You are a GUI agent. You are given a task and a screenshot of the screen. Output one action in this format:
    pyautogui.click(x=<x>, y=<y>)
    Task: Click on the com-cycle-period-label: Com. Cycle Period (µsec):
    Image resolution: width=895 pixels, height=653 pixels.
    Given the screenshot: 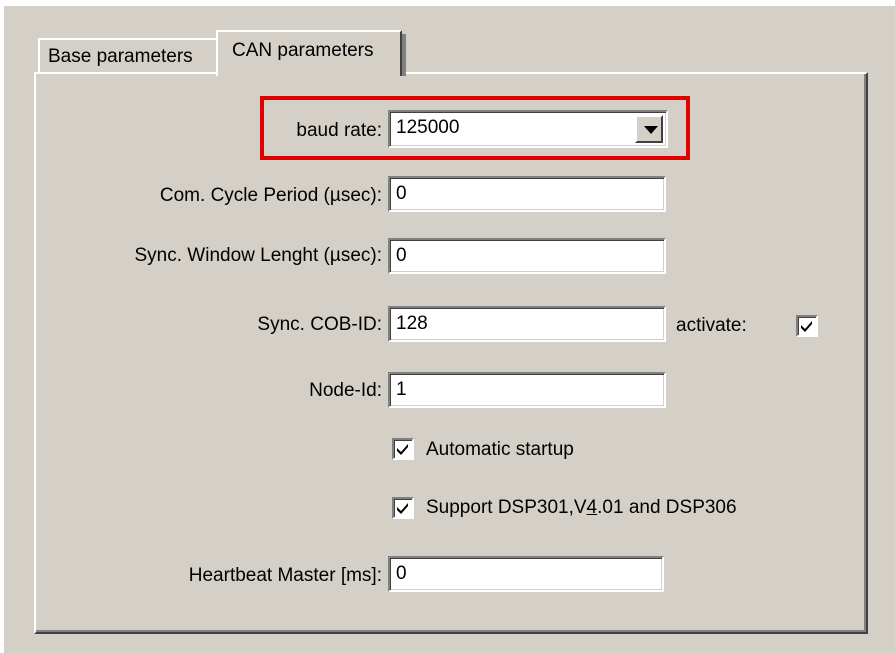 What is the action you would take?
    pyautogui.click(x=270, y=195)
    